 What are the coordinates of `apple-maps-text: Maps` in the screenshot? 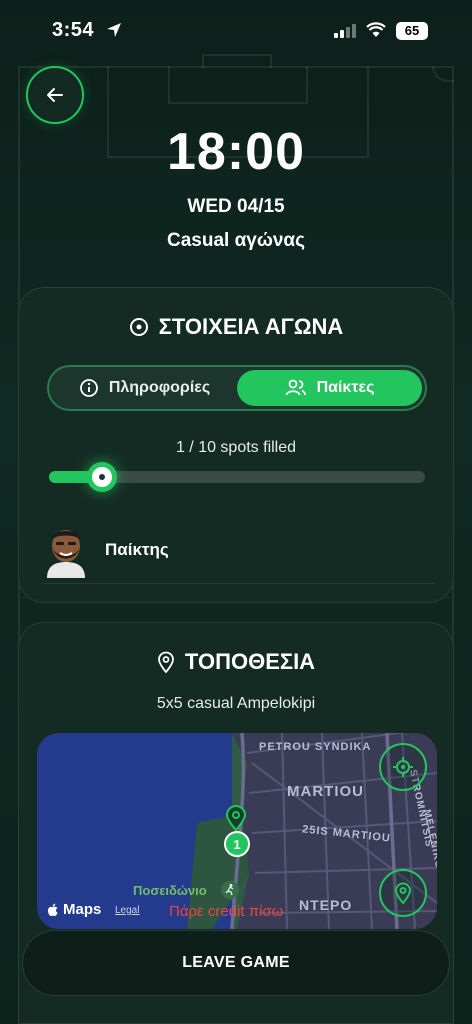 It's located at (82, 909).